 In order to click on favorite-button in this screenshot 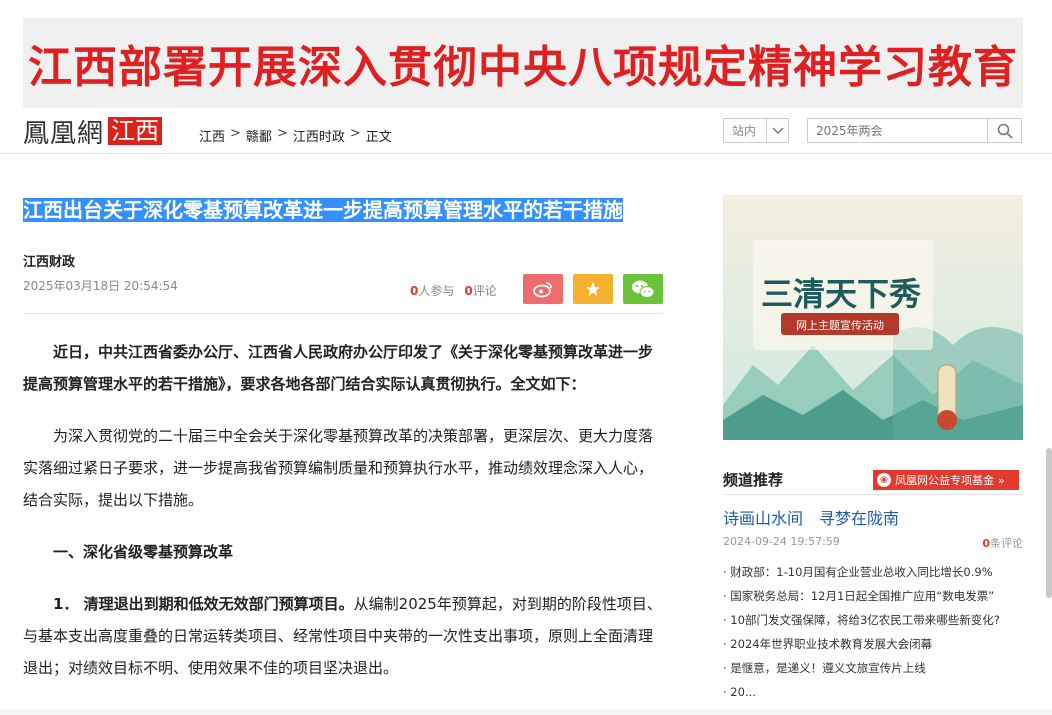, I will do `click(593, 289)`.